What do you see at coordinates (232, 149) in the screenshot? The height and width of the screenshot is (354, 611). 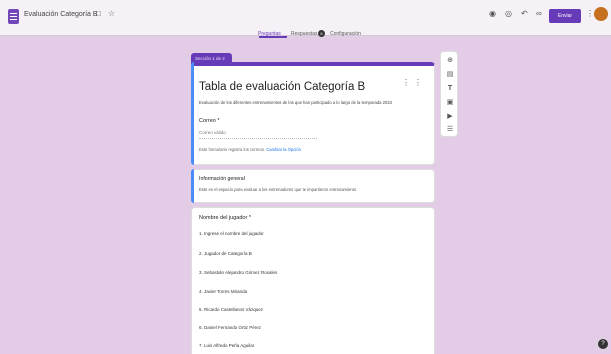 I see `email-note-text: Este formulario registra los correos.` at bounding box center [232, 149].